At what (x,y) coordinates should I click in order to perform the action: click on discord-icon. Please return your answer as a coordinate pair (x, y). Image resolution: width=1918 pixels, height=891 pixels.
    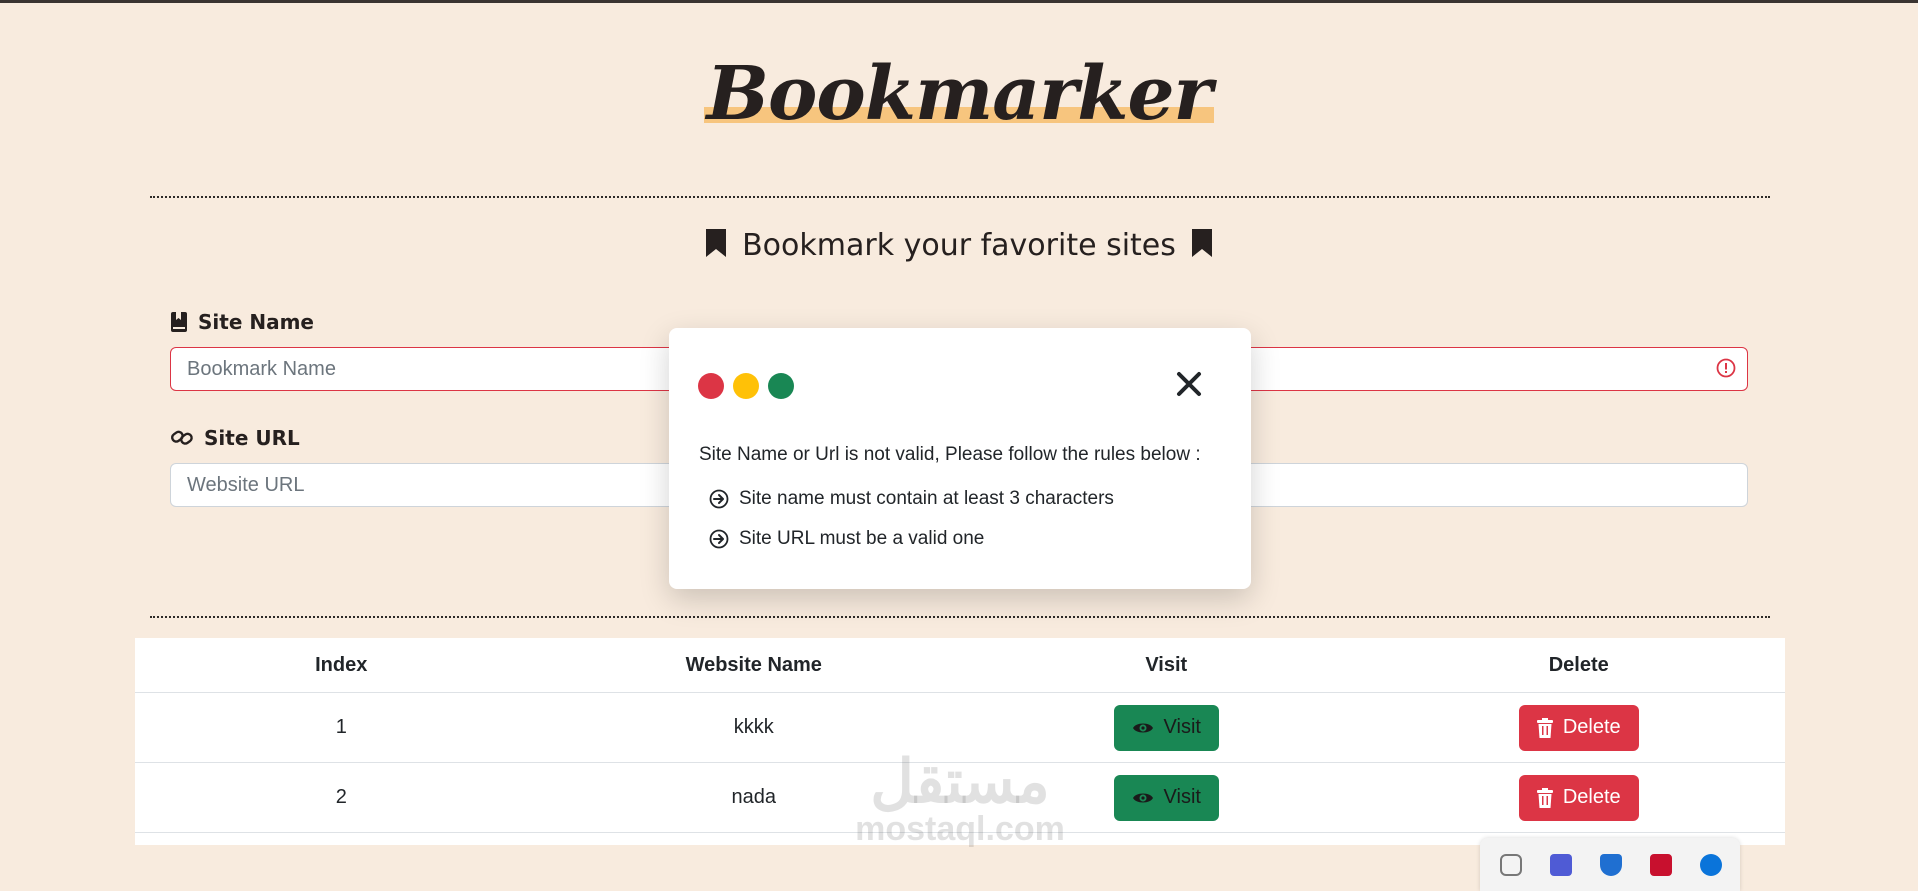
    Looking at the image, I should click on (1511, 865).